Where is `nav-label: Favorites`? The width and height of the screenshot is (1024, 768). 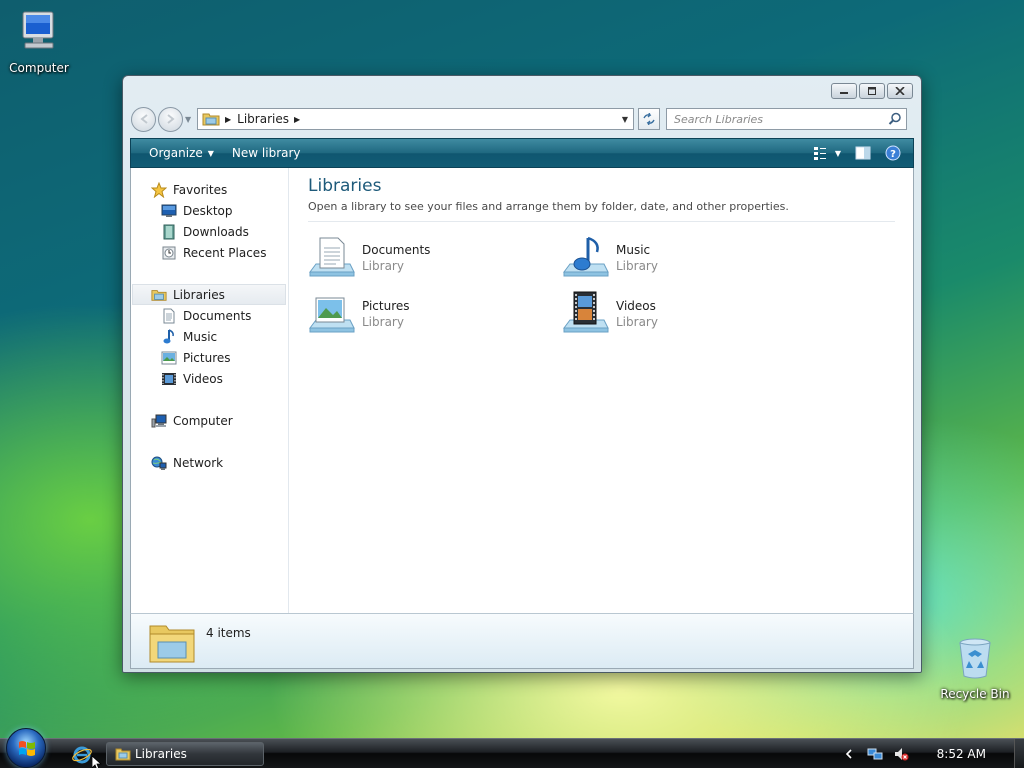
nav-label: Favorites is located at coordinates (200, 189).